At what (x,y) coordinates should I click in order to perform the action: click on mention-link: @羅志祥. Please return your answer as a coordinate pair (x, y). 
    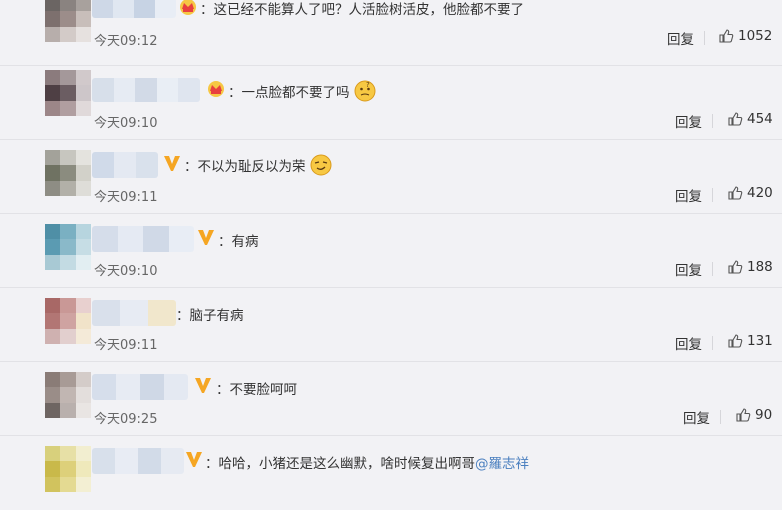
    Looking at the image, I should click on (502, 462).